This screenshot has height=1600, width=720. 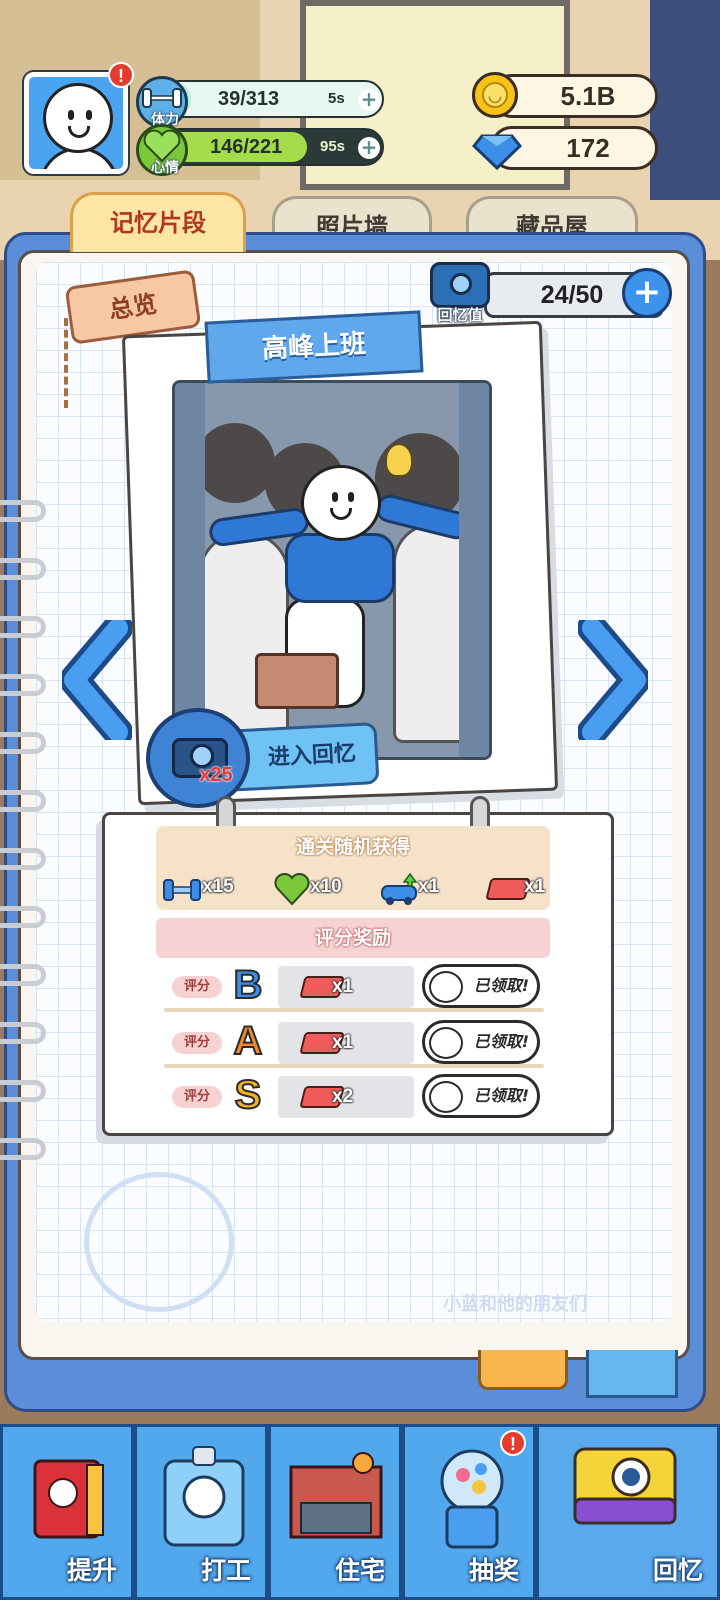 I want to click on id-badge-icon, so click(x=204, y=1496).